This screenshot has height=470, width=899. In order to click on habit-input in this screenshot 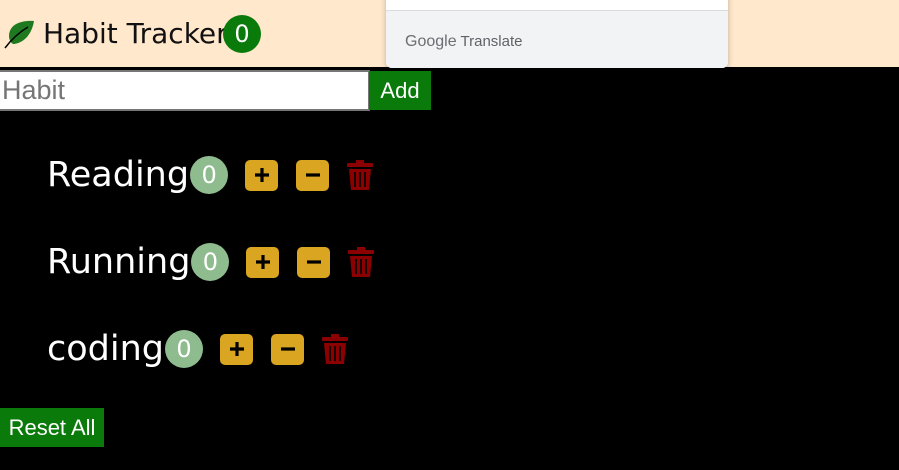, I will do `click(185, 90)`.